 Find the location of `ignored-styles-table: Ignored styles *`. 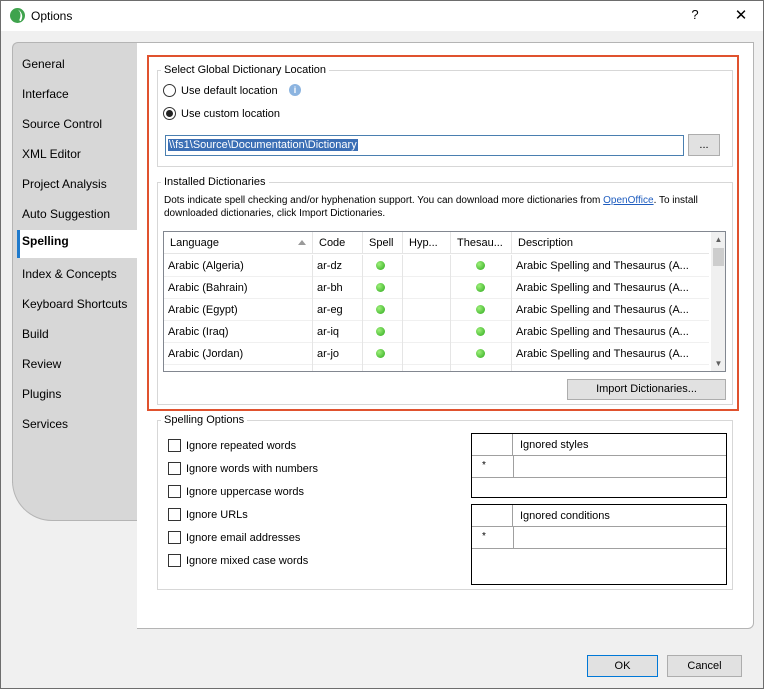

ignored-styles-table: Ignored styles * is located at coordinates (599, 465).